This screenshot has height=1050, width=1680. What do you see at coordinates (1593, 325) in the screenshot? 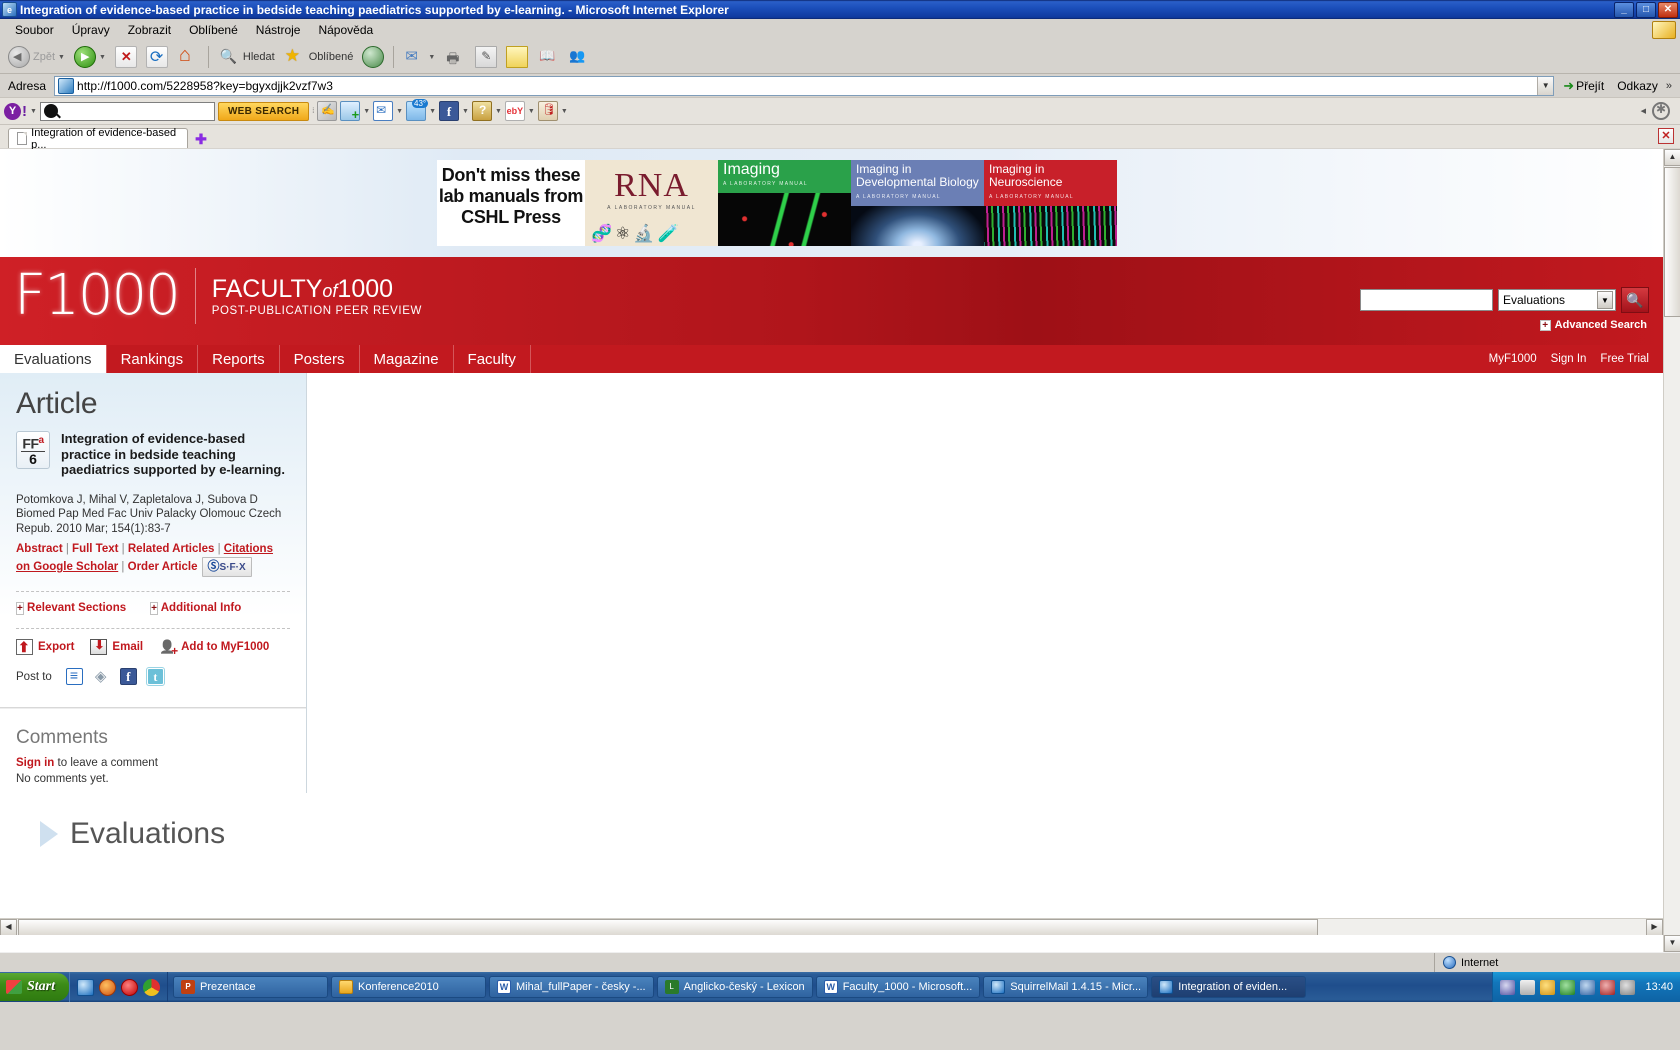
I see `advanced-search-link: + Advanced Search` at bounding box center [1593, 325].